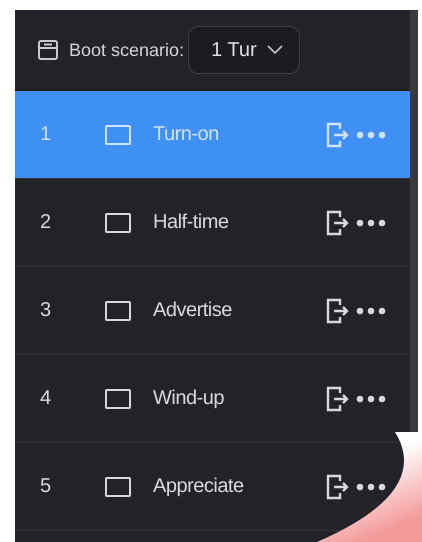 The image size is (422, 542). Describe the element at coordinates (186, 134) in the screenshot. I see `scenario-name: Turn-on` at that location.